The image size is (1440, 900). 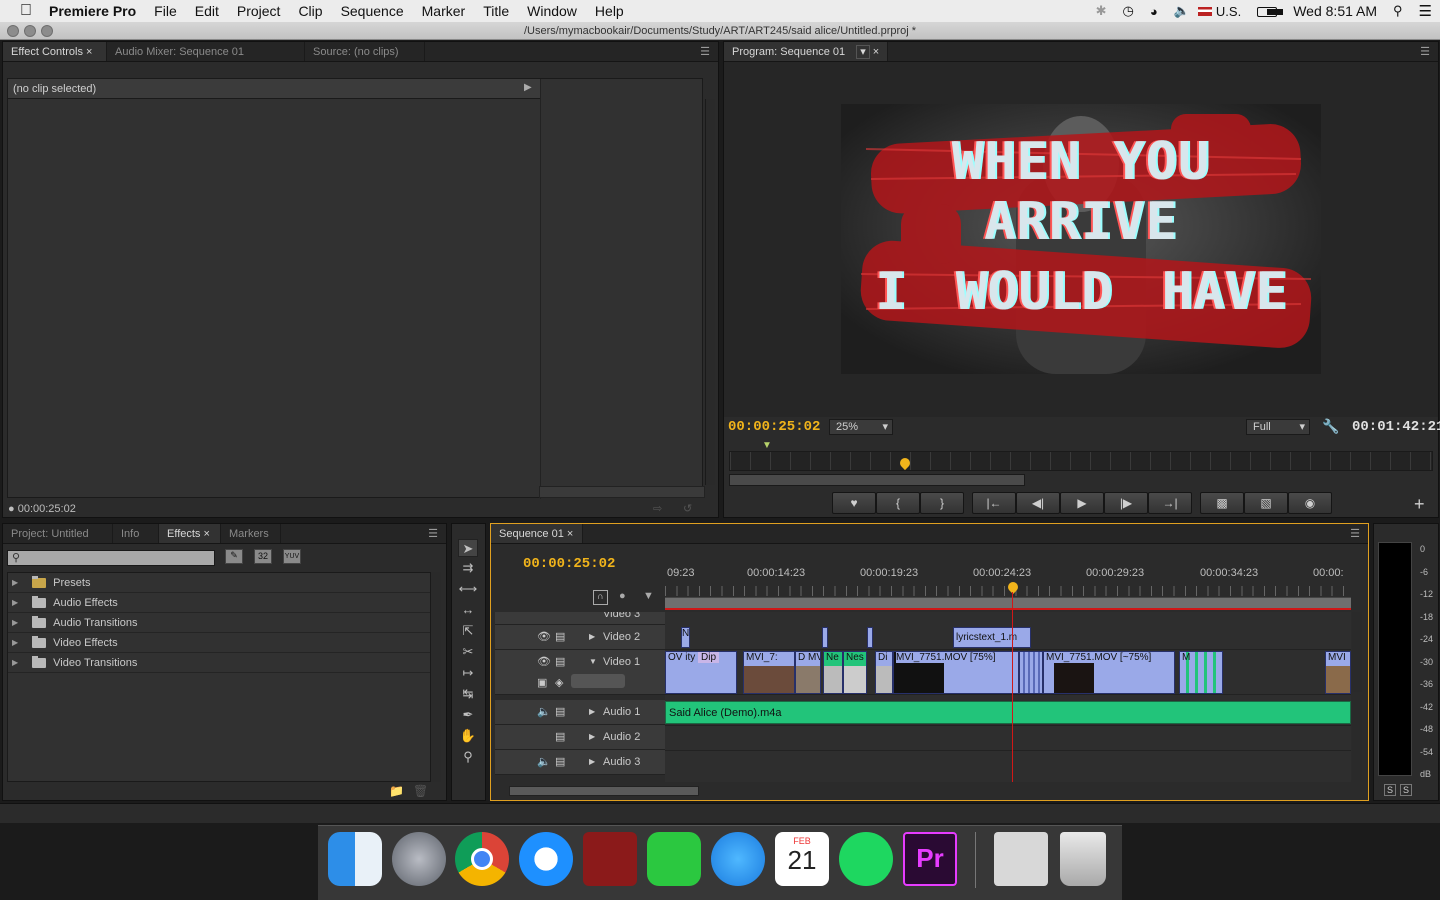 What do you see at coordinates (468, 589) in the screenshot?
I see `ripple-edit-tool-icon: ⟷` at bounding box center [468, 589].